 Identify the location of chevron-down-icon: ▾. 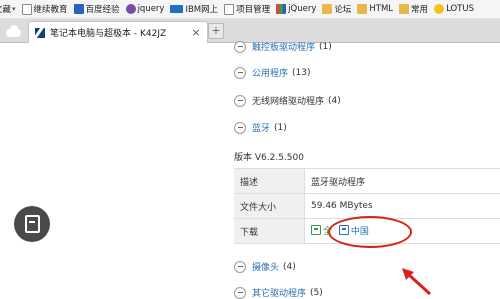
(14, 9).